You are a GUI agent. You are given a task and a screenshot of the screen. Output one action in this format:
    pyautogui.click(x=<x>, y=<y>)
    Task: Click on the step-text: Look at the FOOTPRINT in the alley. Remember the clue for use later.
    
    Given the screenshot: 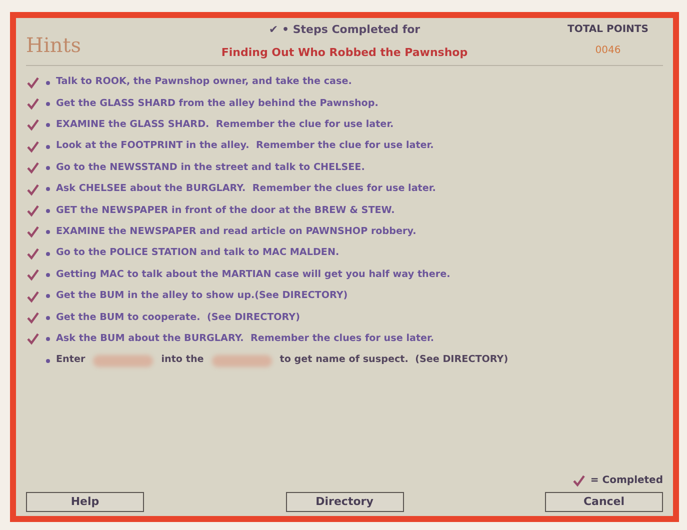 What is the action you would take?
    pyautogui.click(x=245, y=146)
    